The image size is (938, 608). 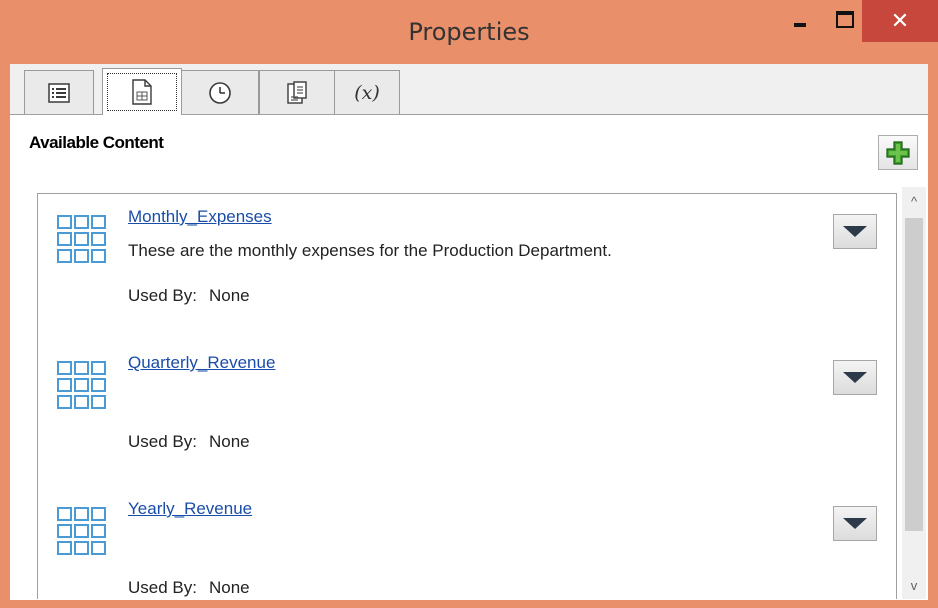 I want to click on close-icon: ✕, so click(x=900, y=20).